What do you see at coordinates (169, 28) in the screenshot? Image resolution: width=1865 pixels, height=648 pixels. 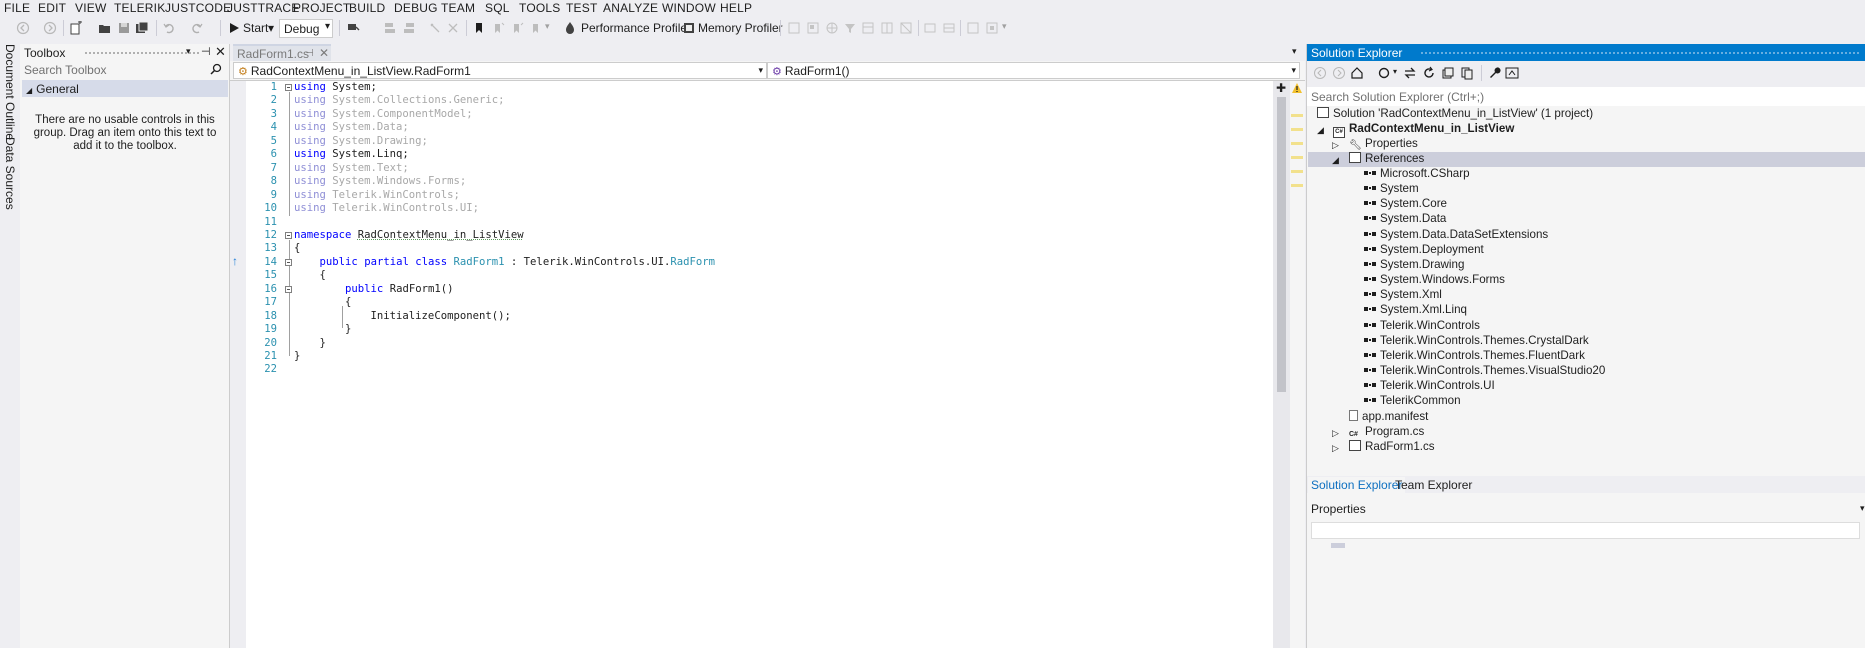 I see `undo-icon` at bounding box center [169, 28].